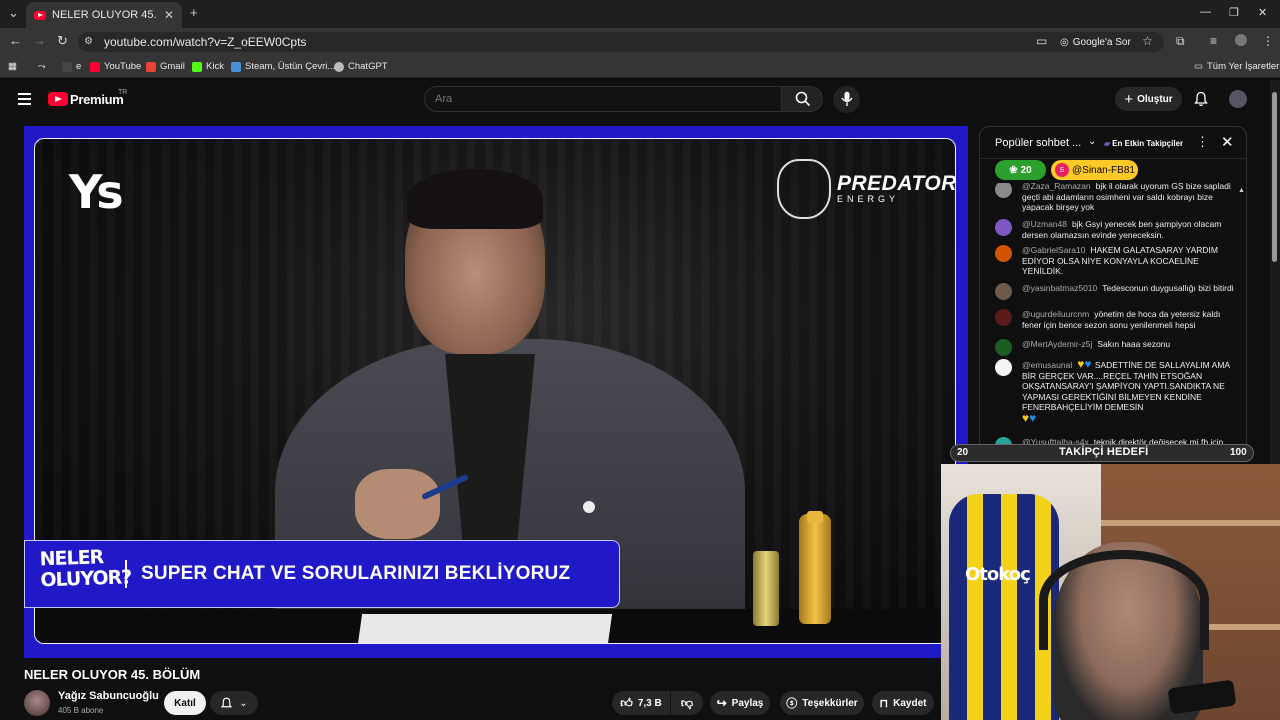 This screenshot has width=1280, height=720. Describe the element at coordinates (884, 703) in the screenshot. I see `bookmark-icon: ⊓` at that location.